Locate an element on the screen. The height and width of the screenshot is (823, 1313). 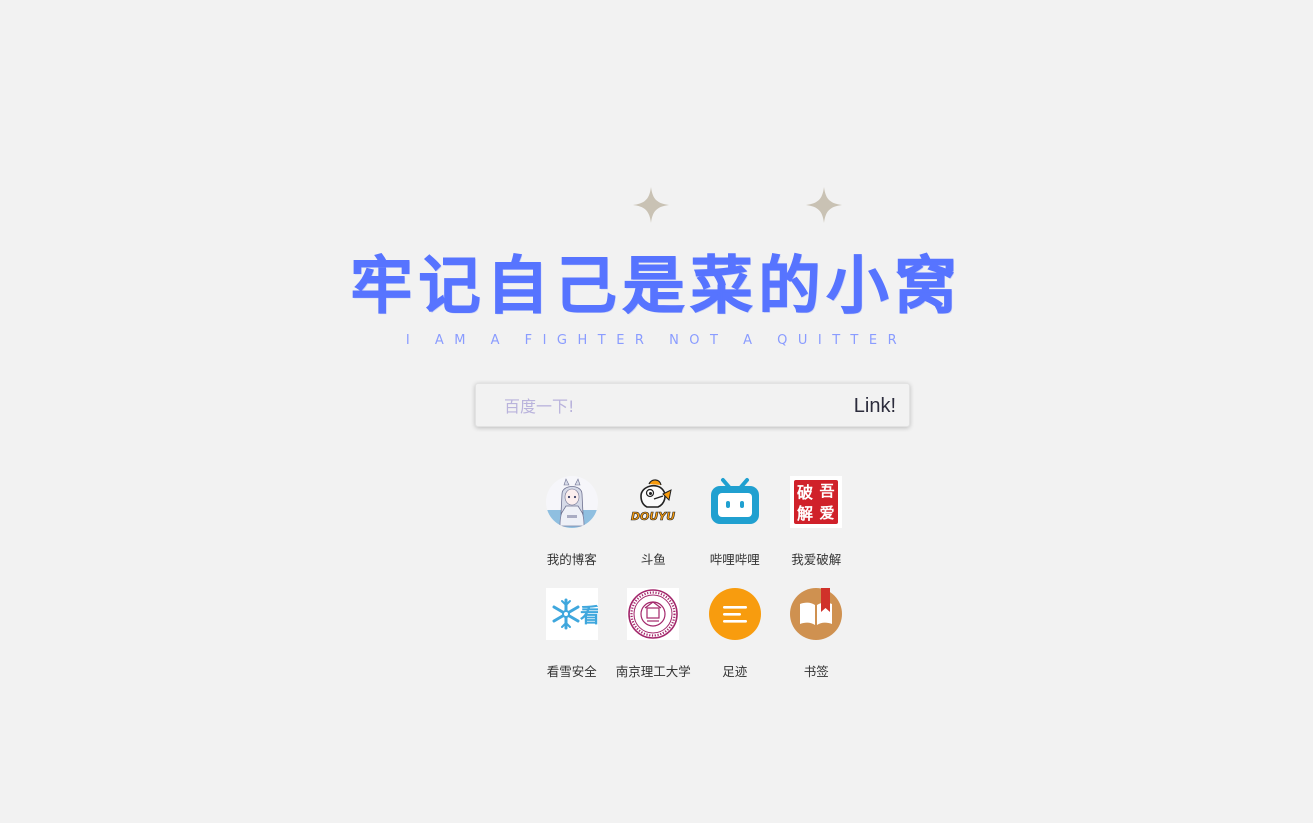
shortcut-label: 足迹 is located at coordinates (735, 671).